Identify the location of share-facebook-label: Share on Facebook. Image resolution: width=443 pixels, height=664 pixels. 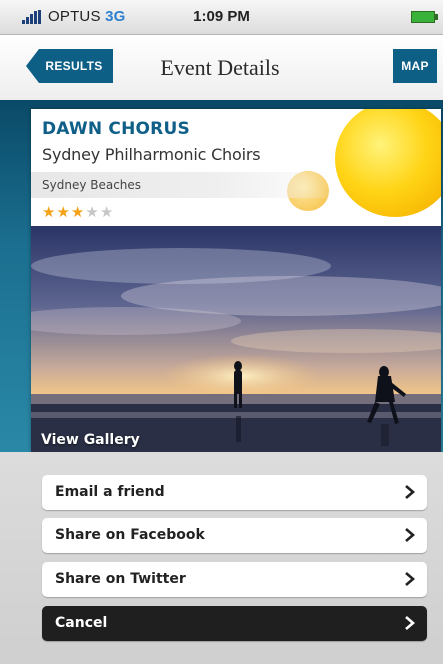
(130, 535).